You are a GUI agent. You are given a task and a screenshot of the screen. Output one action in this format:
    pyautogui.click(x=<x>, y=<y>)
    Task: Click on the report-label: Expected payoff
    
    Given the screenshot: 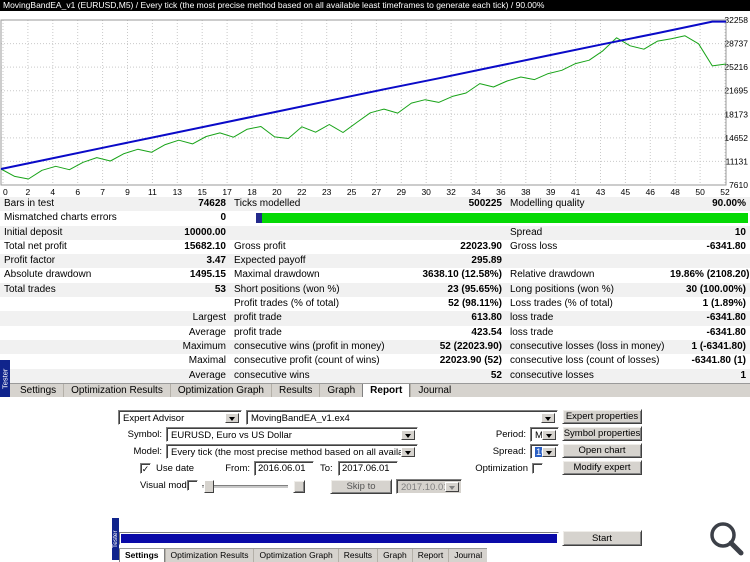 What is the action you would take?
    pyautogui.click(x=322, y=261)
    